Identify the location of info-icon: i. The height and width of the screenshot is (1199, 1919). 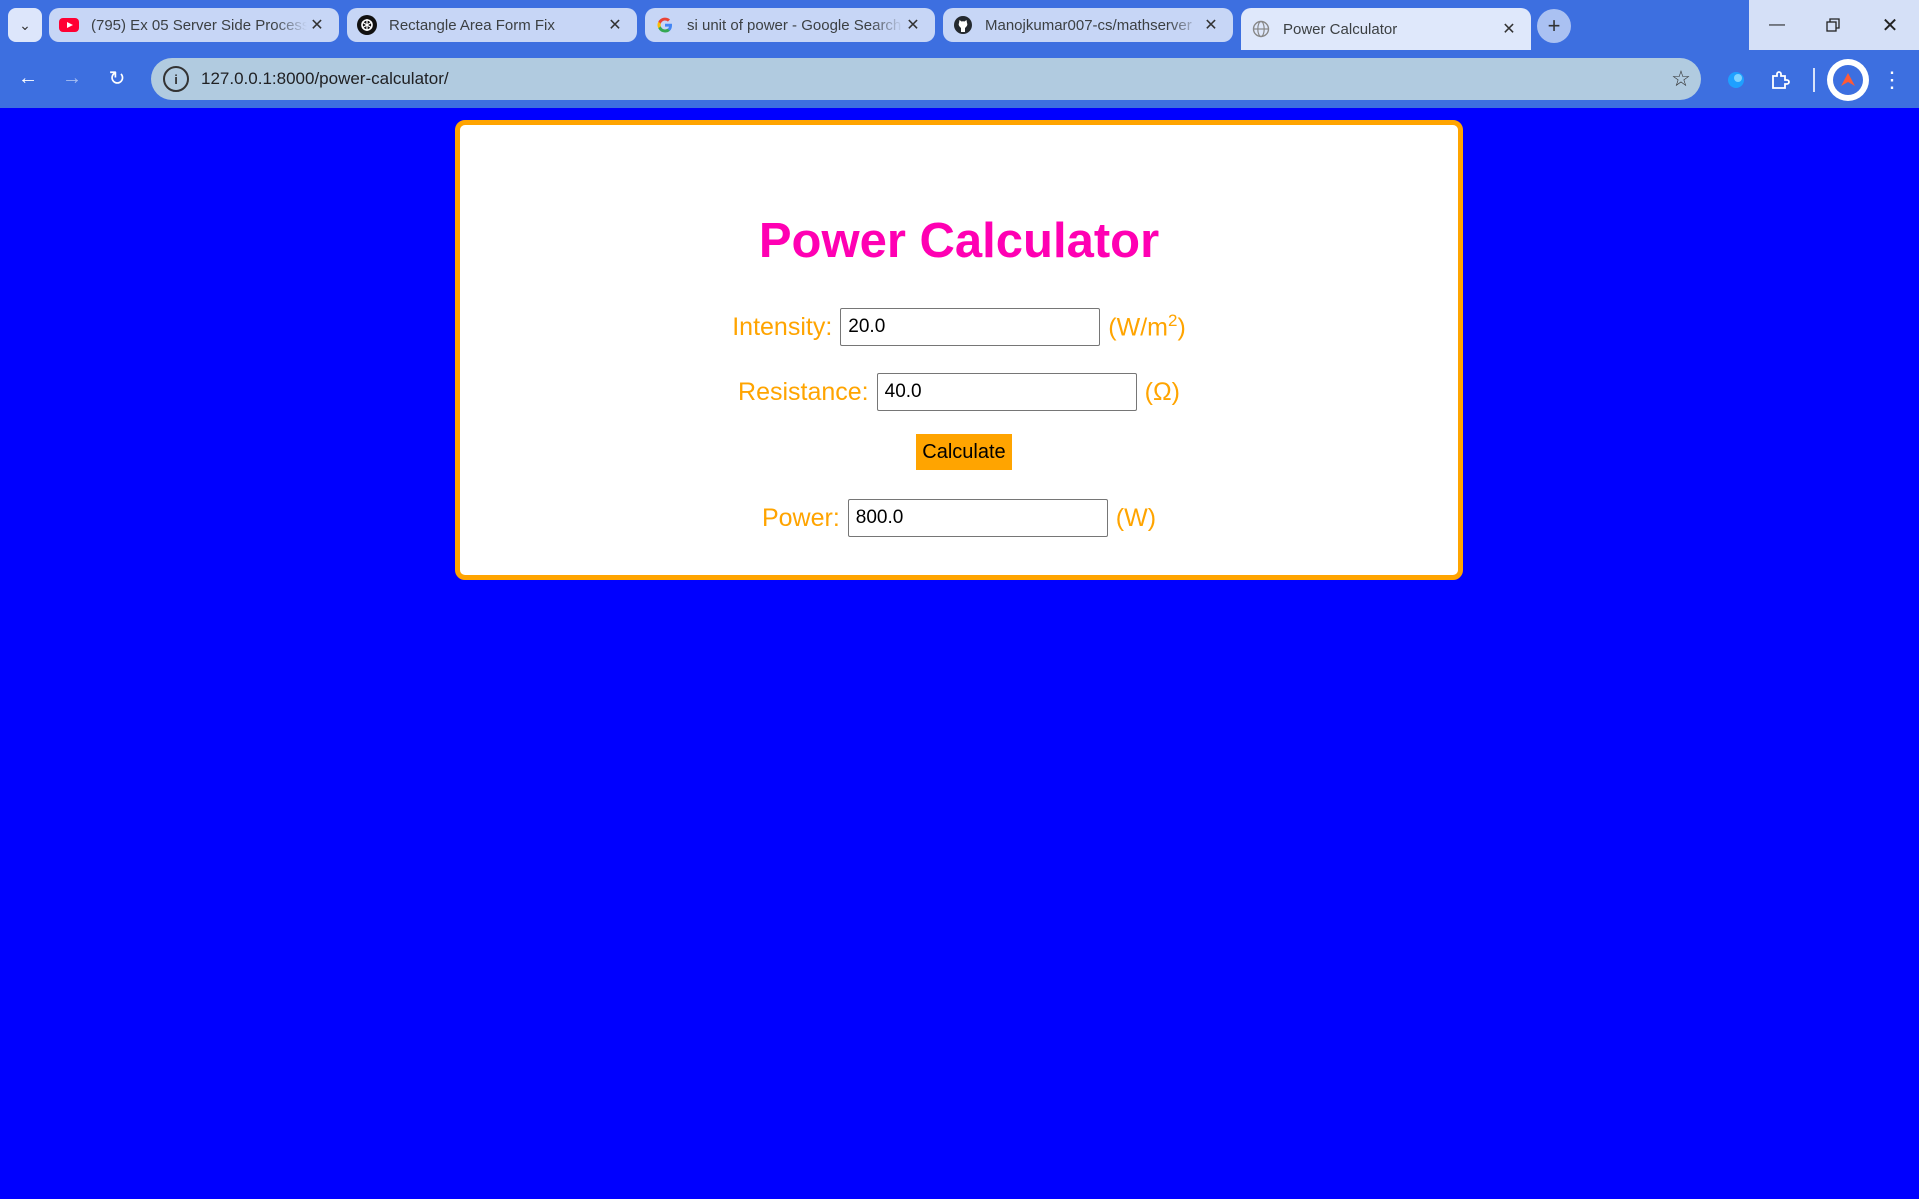
(176, 79).